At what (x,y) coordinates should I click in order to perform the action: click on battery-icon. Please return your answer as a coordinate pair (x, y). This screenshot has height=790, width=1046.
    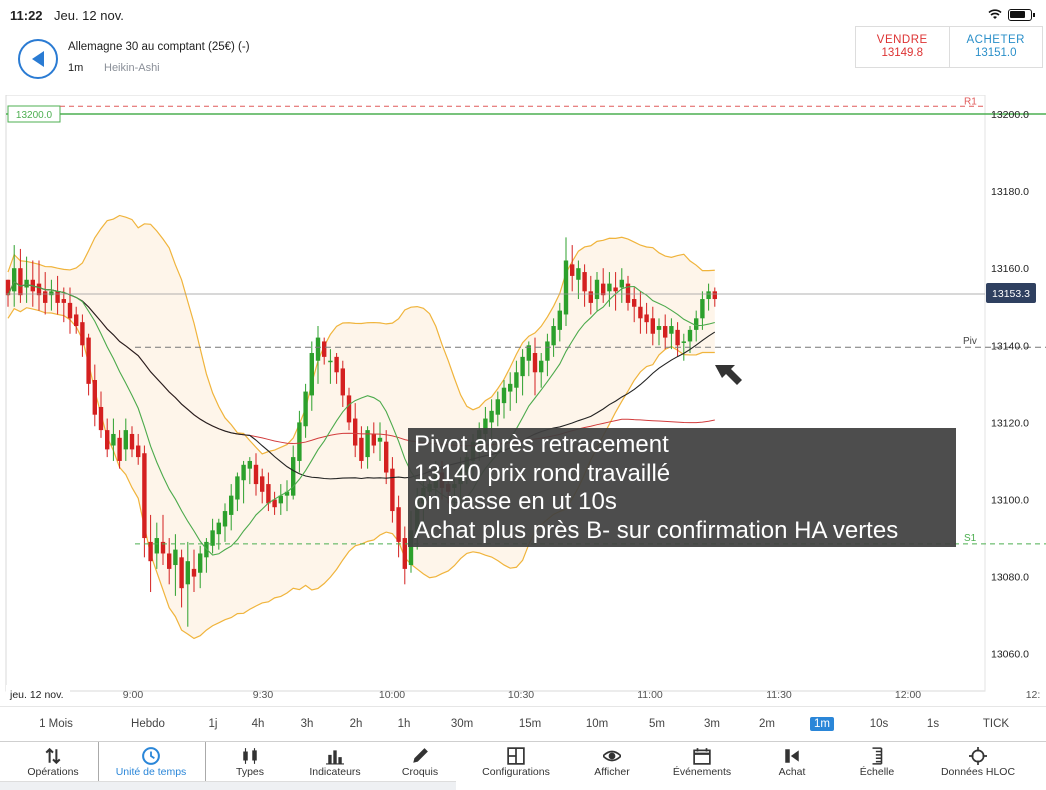
    Looking at the image, I should click on (1021, 15).